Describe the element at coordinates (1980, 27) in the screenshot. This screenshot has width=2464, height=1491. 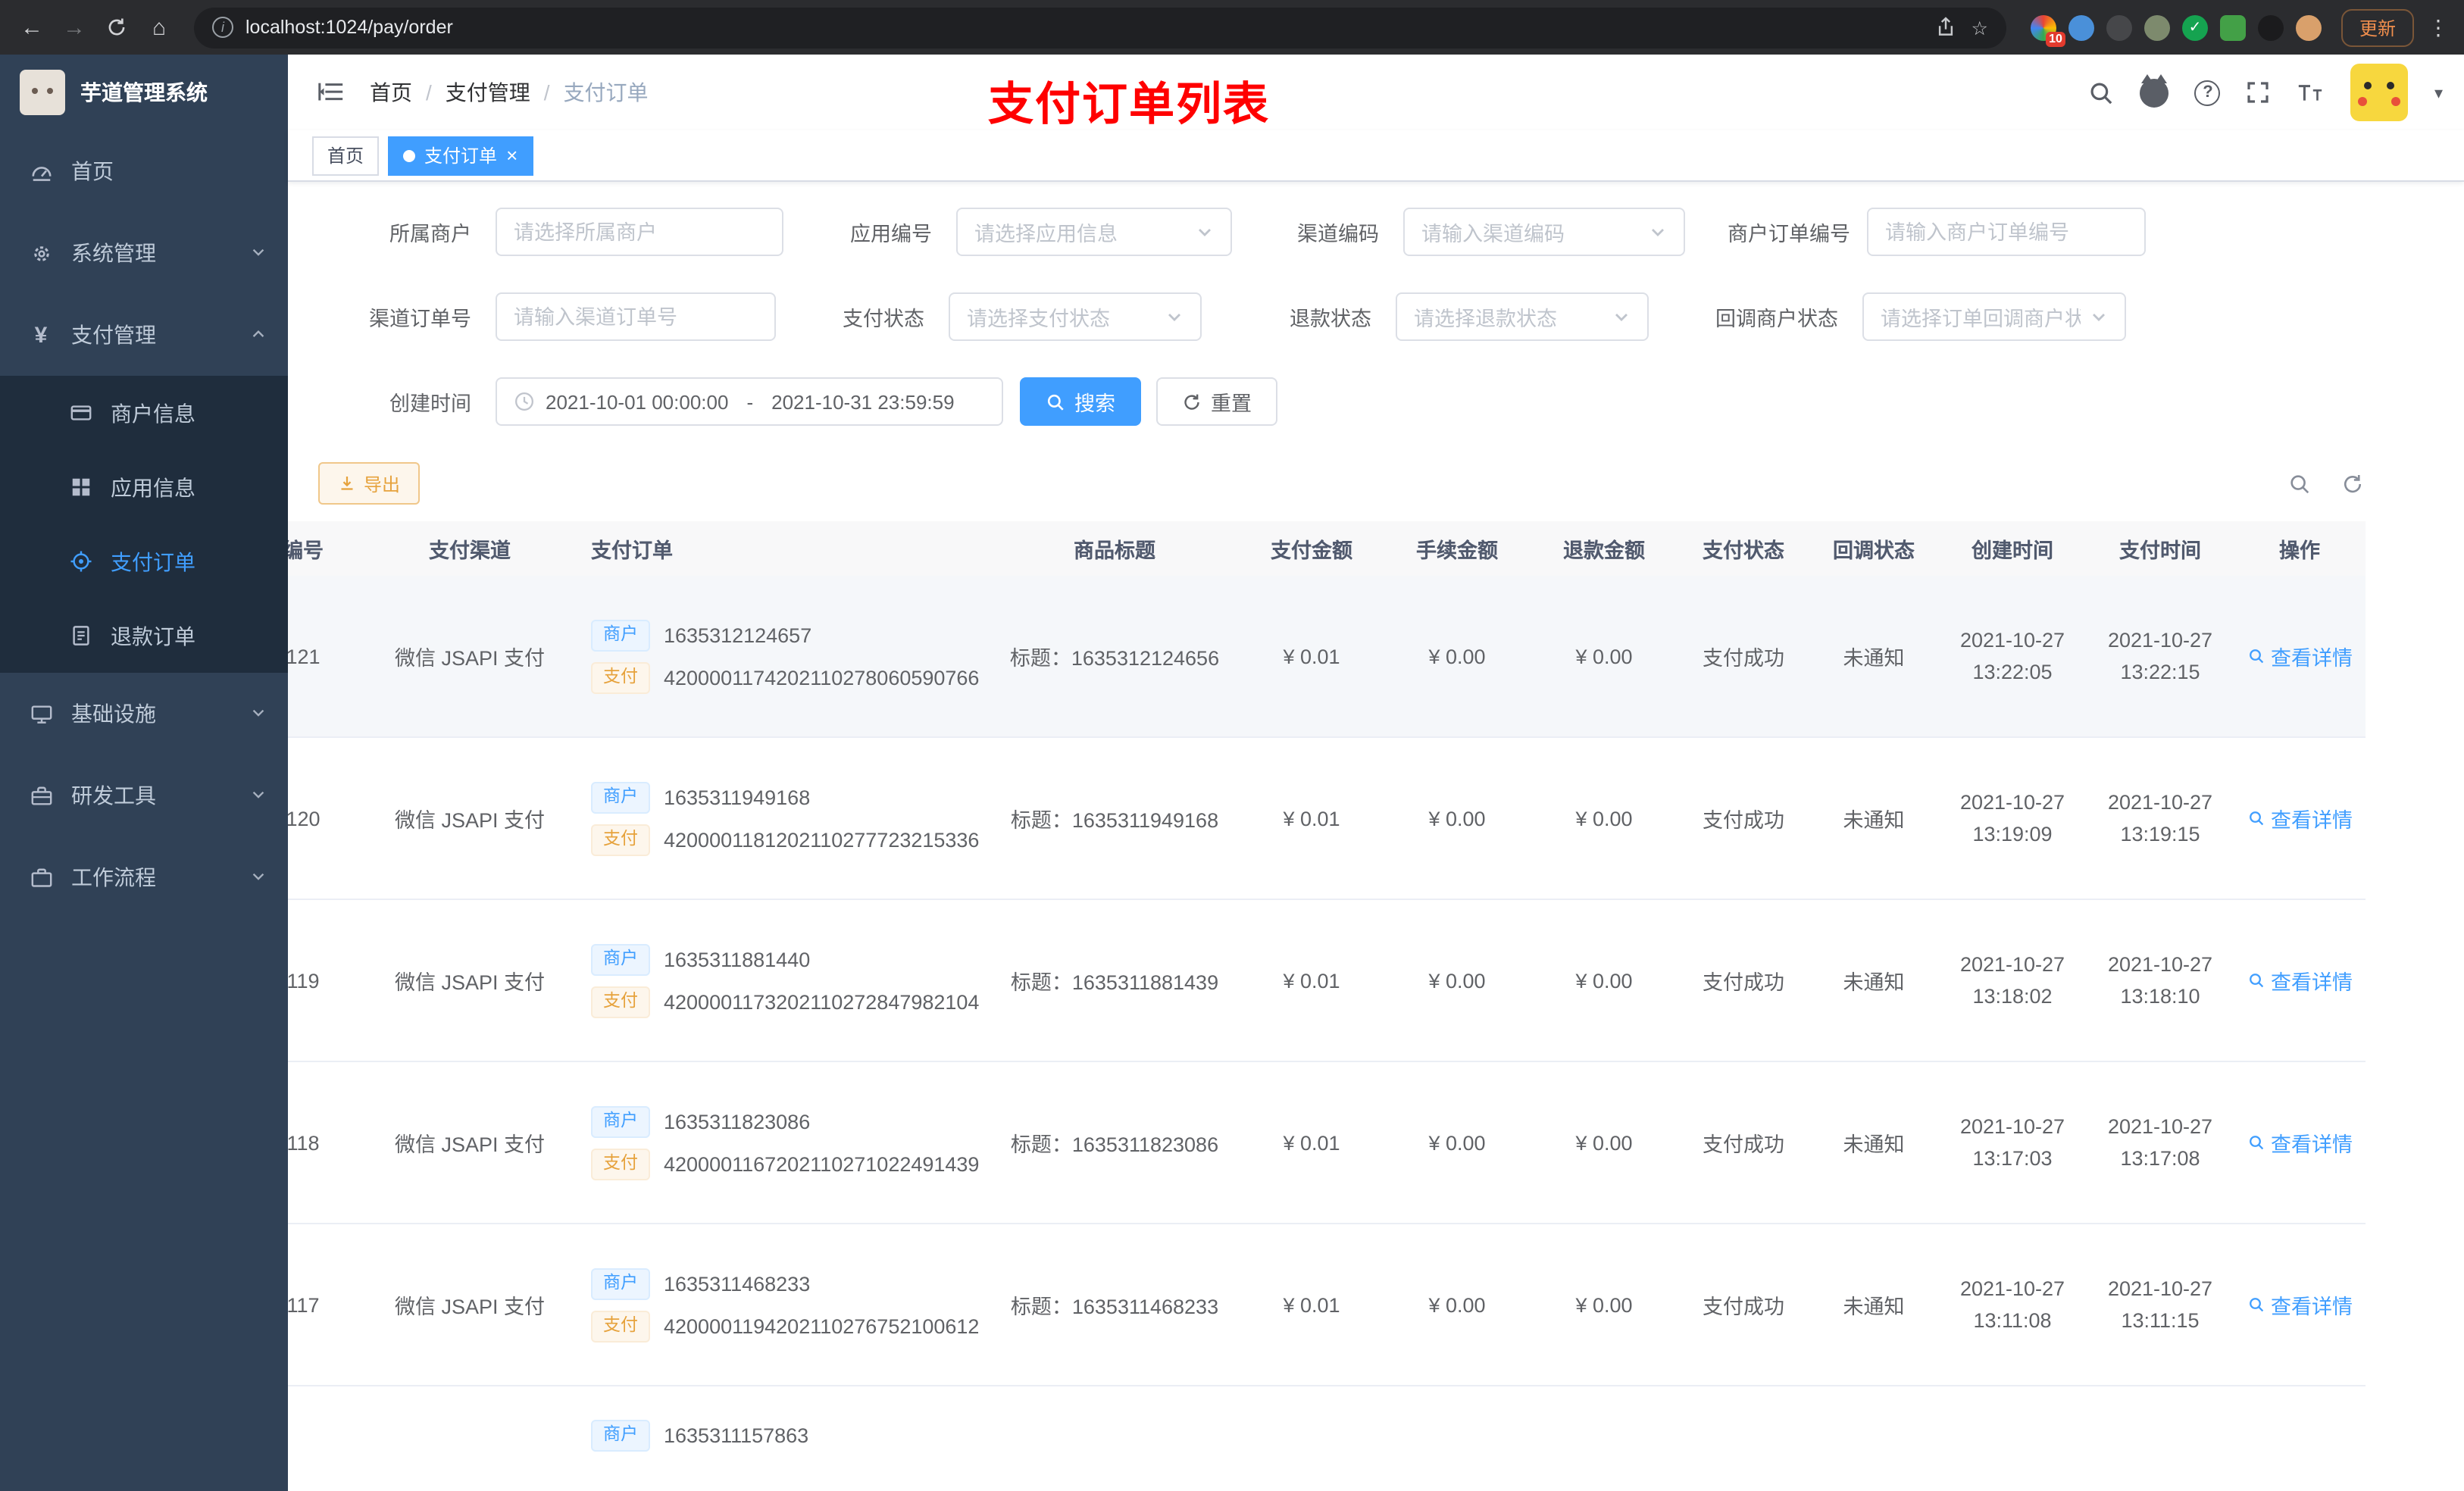
I see `bookmark-star-icon: ☆` at that location.